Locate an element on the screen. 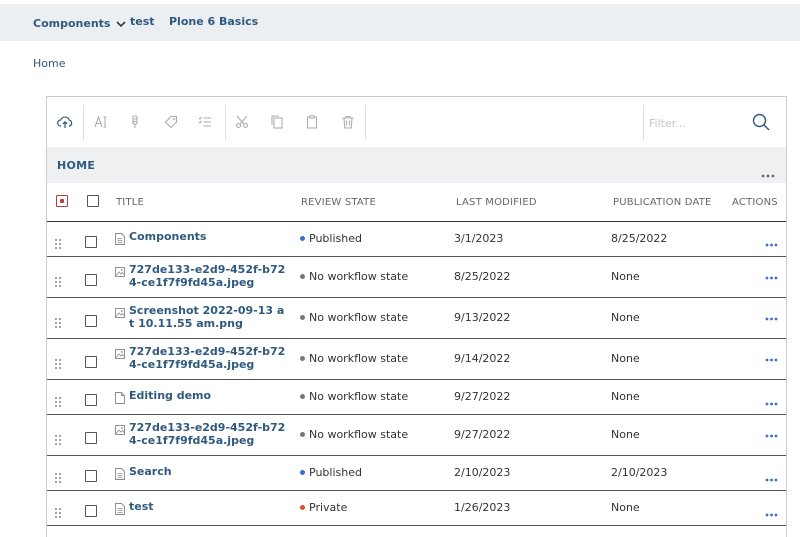 The width and height of the screenshot is (800, 537). table-row: test Private 1/26/2023 None is located at coordinates (416, 508).